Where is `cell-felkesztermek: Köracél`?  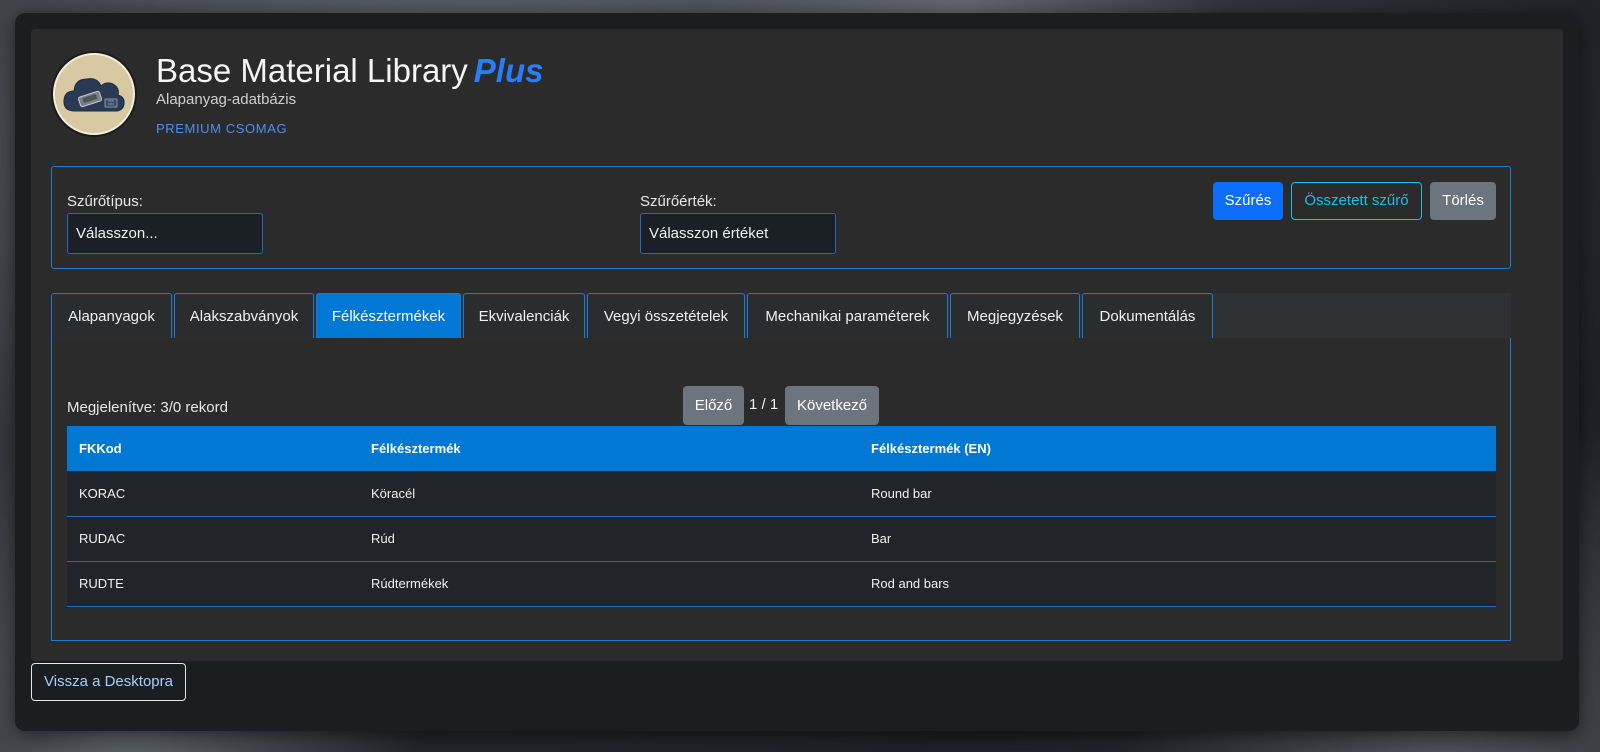 cell-felkesztermek: Köracél is located at coordinates (609, 494).